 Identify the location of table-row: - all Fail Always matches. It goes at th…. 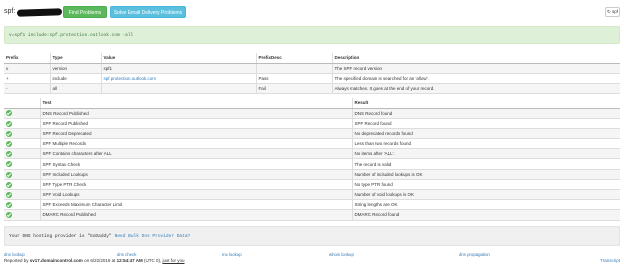
(312, 88).